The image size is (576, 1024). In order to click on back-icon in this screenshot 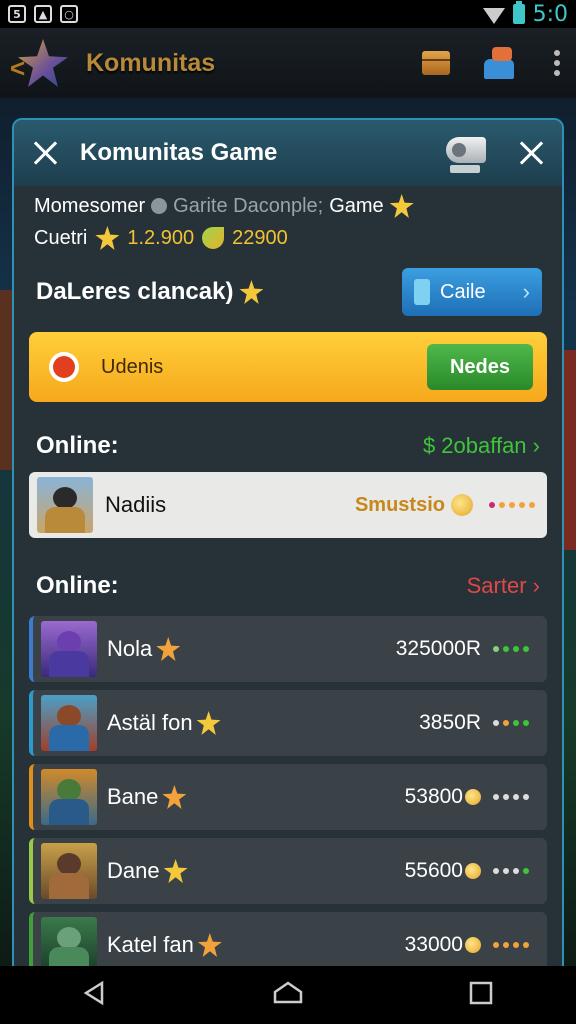, I will do `click(95, 995)`.